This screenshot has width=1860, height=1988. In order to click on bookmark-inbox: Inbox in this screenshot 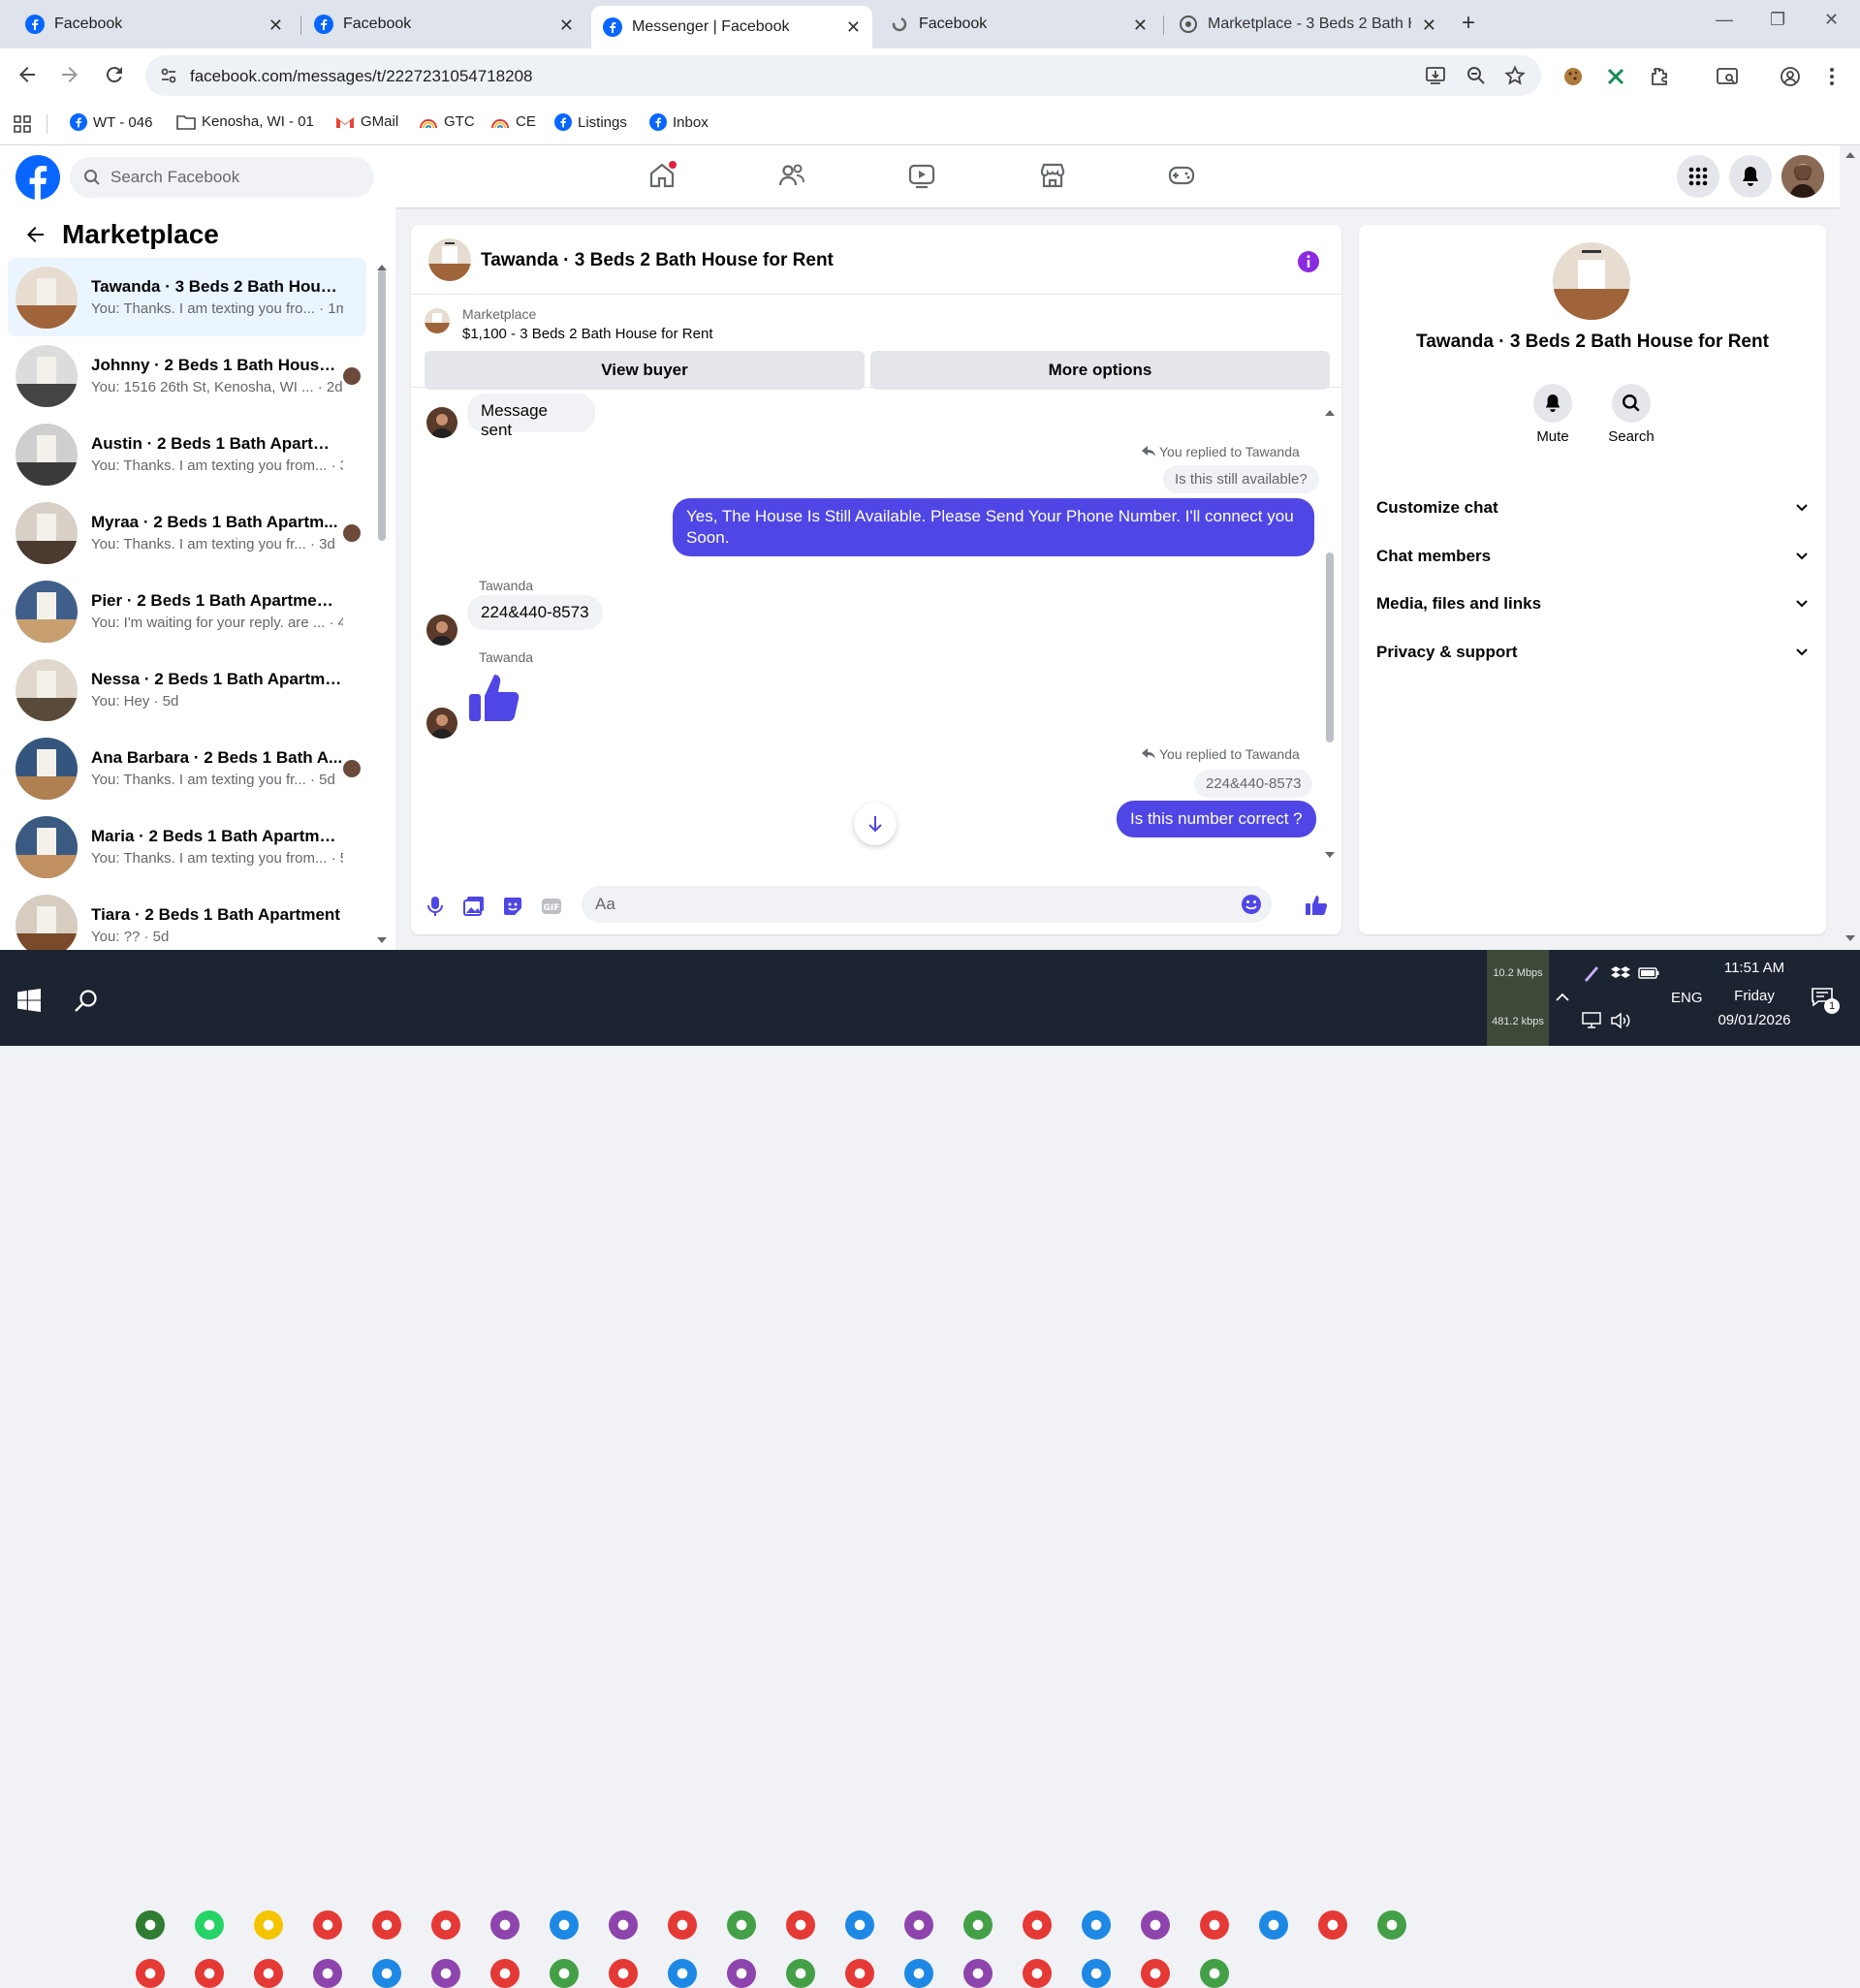, I will do `click(679, 122)`.